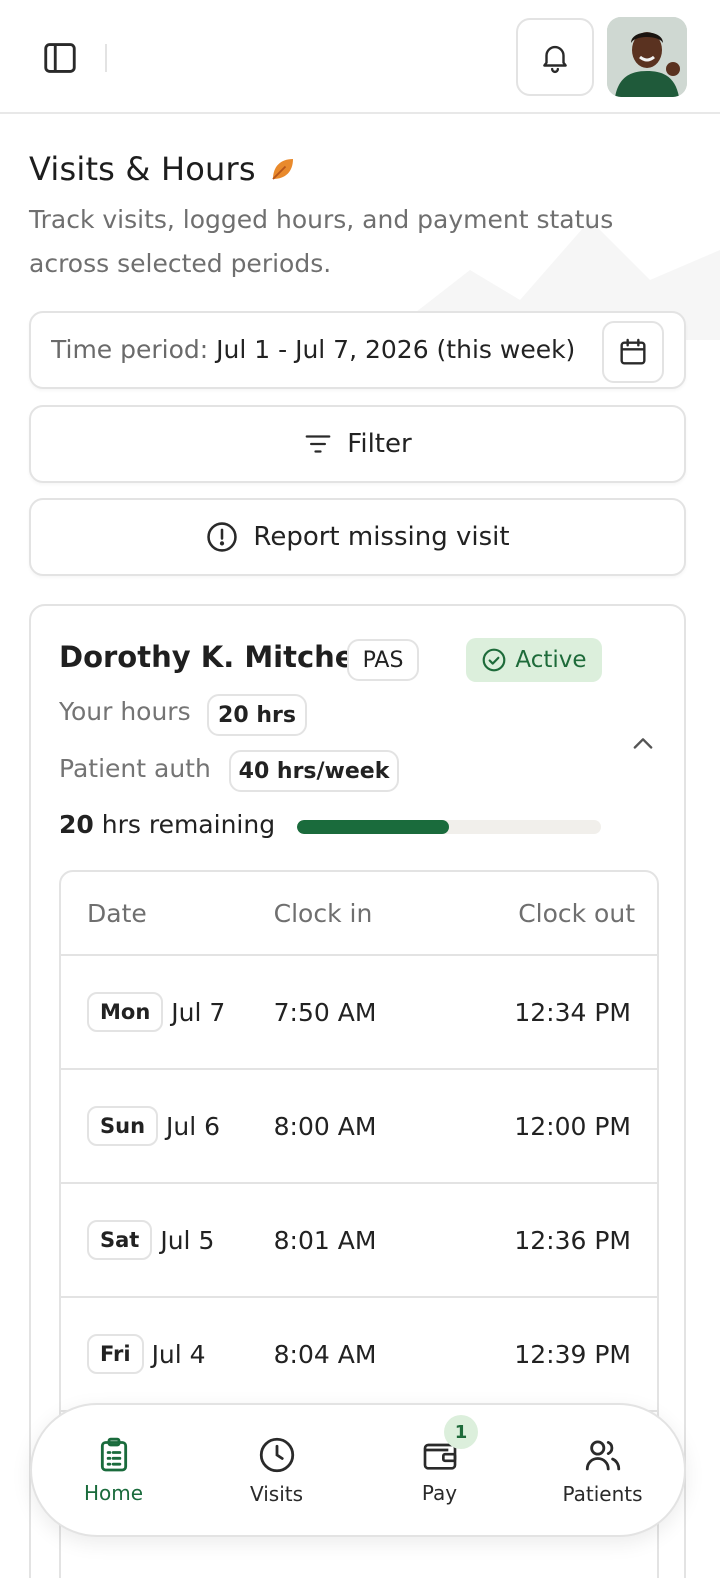 Image resolution: width=720 pixels, height=1578 pixels. I want to click on table-row: Sat Jul 5 8:01 AM 12:36 PM, so click(359, 1241).